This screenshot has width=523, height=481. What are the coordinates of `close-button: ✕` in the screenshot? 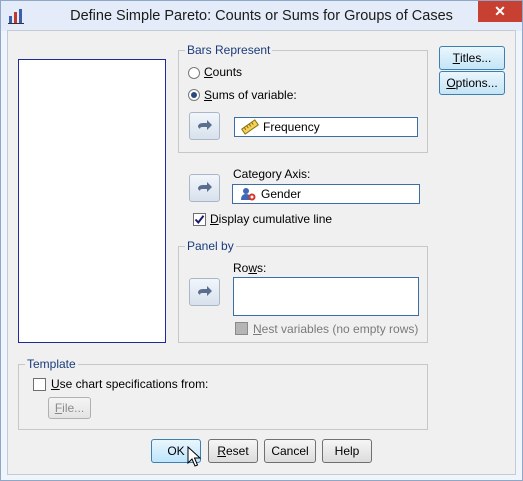 It's located at (500, 11).